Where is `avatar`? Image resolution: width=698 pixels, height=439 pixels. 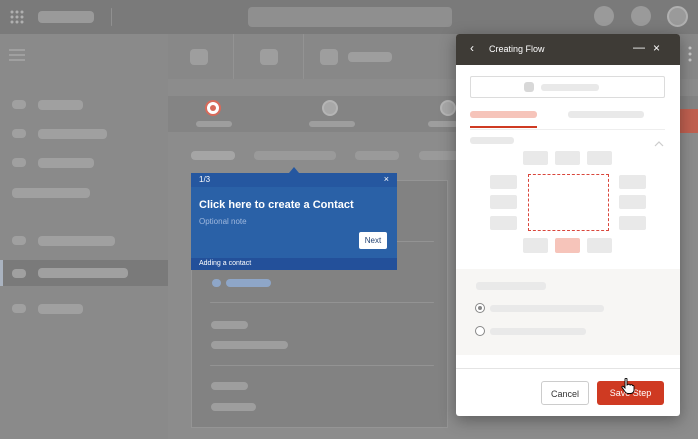
avatar is located at coordinates (677, 16).